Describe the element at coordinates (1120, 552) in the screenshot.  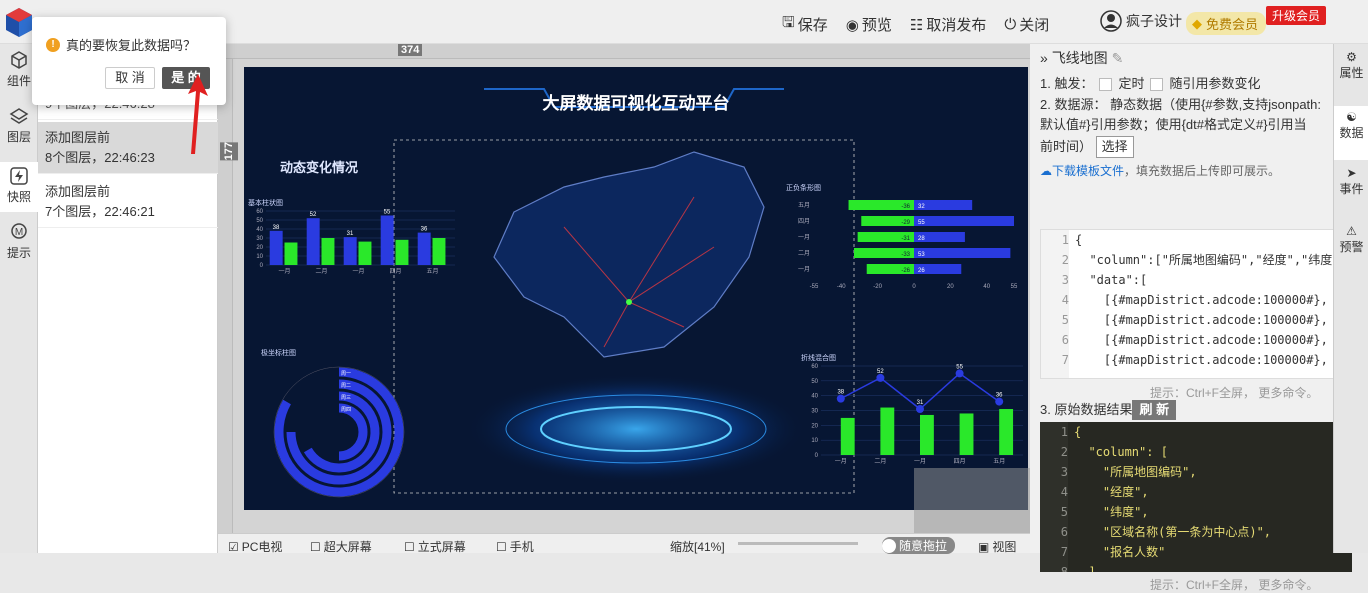
I see `code-line: "报名人数"` at that location.